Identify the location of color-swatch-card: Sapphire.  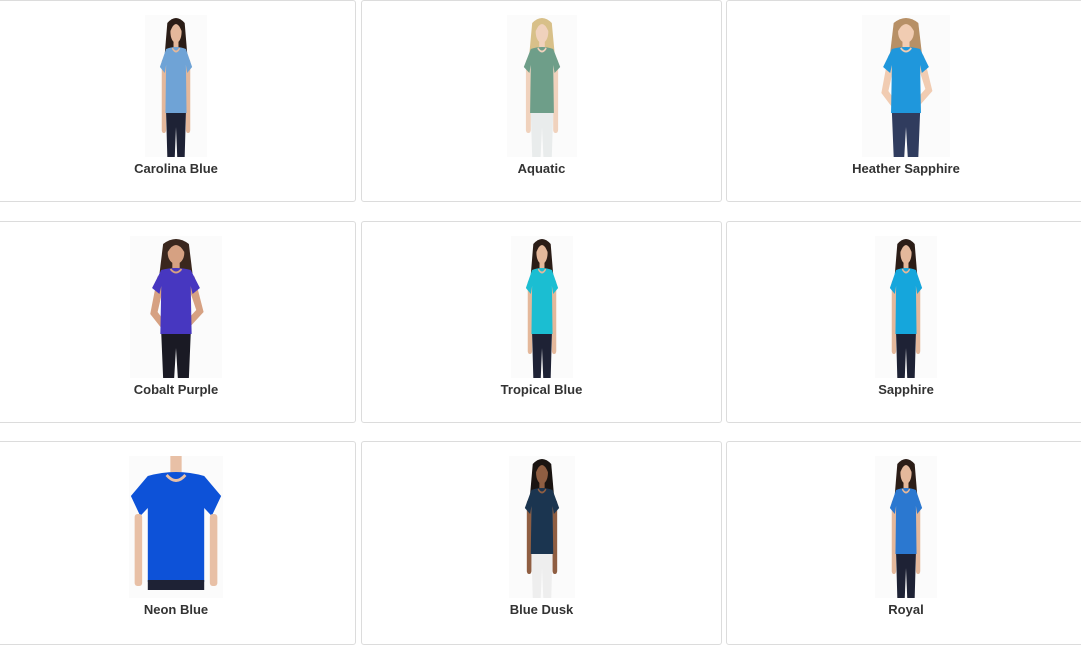
(903, 322).